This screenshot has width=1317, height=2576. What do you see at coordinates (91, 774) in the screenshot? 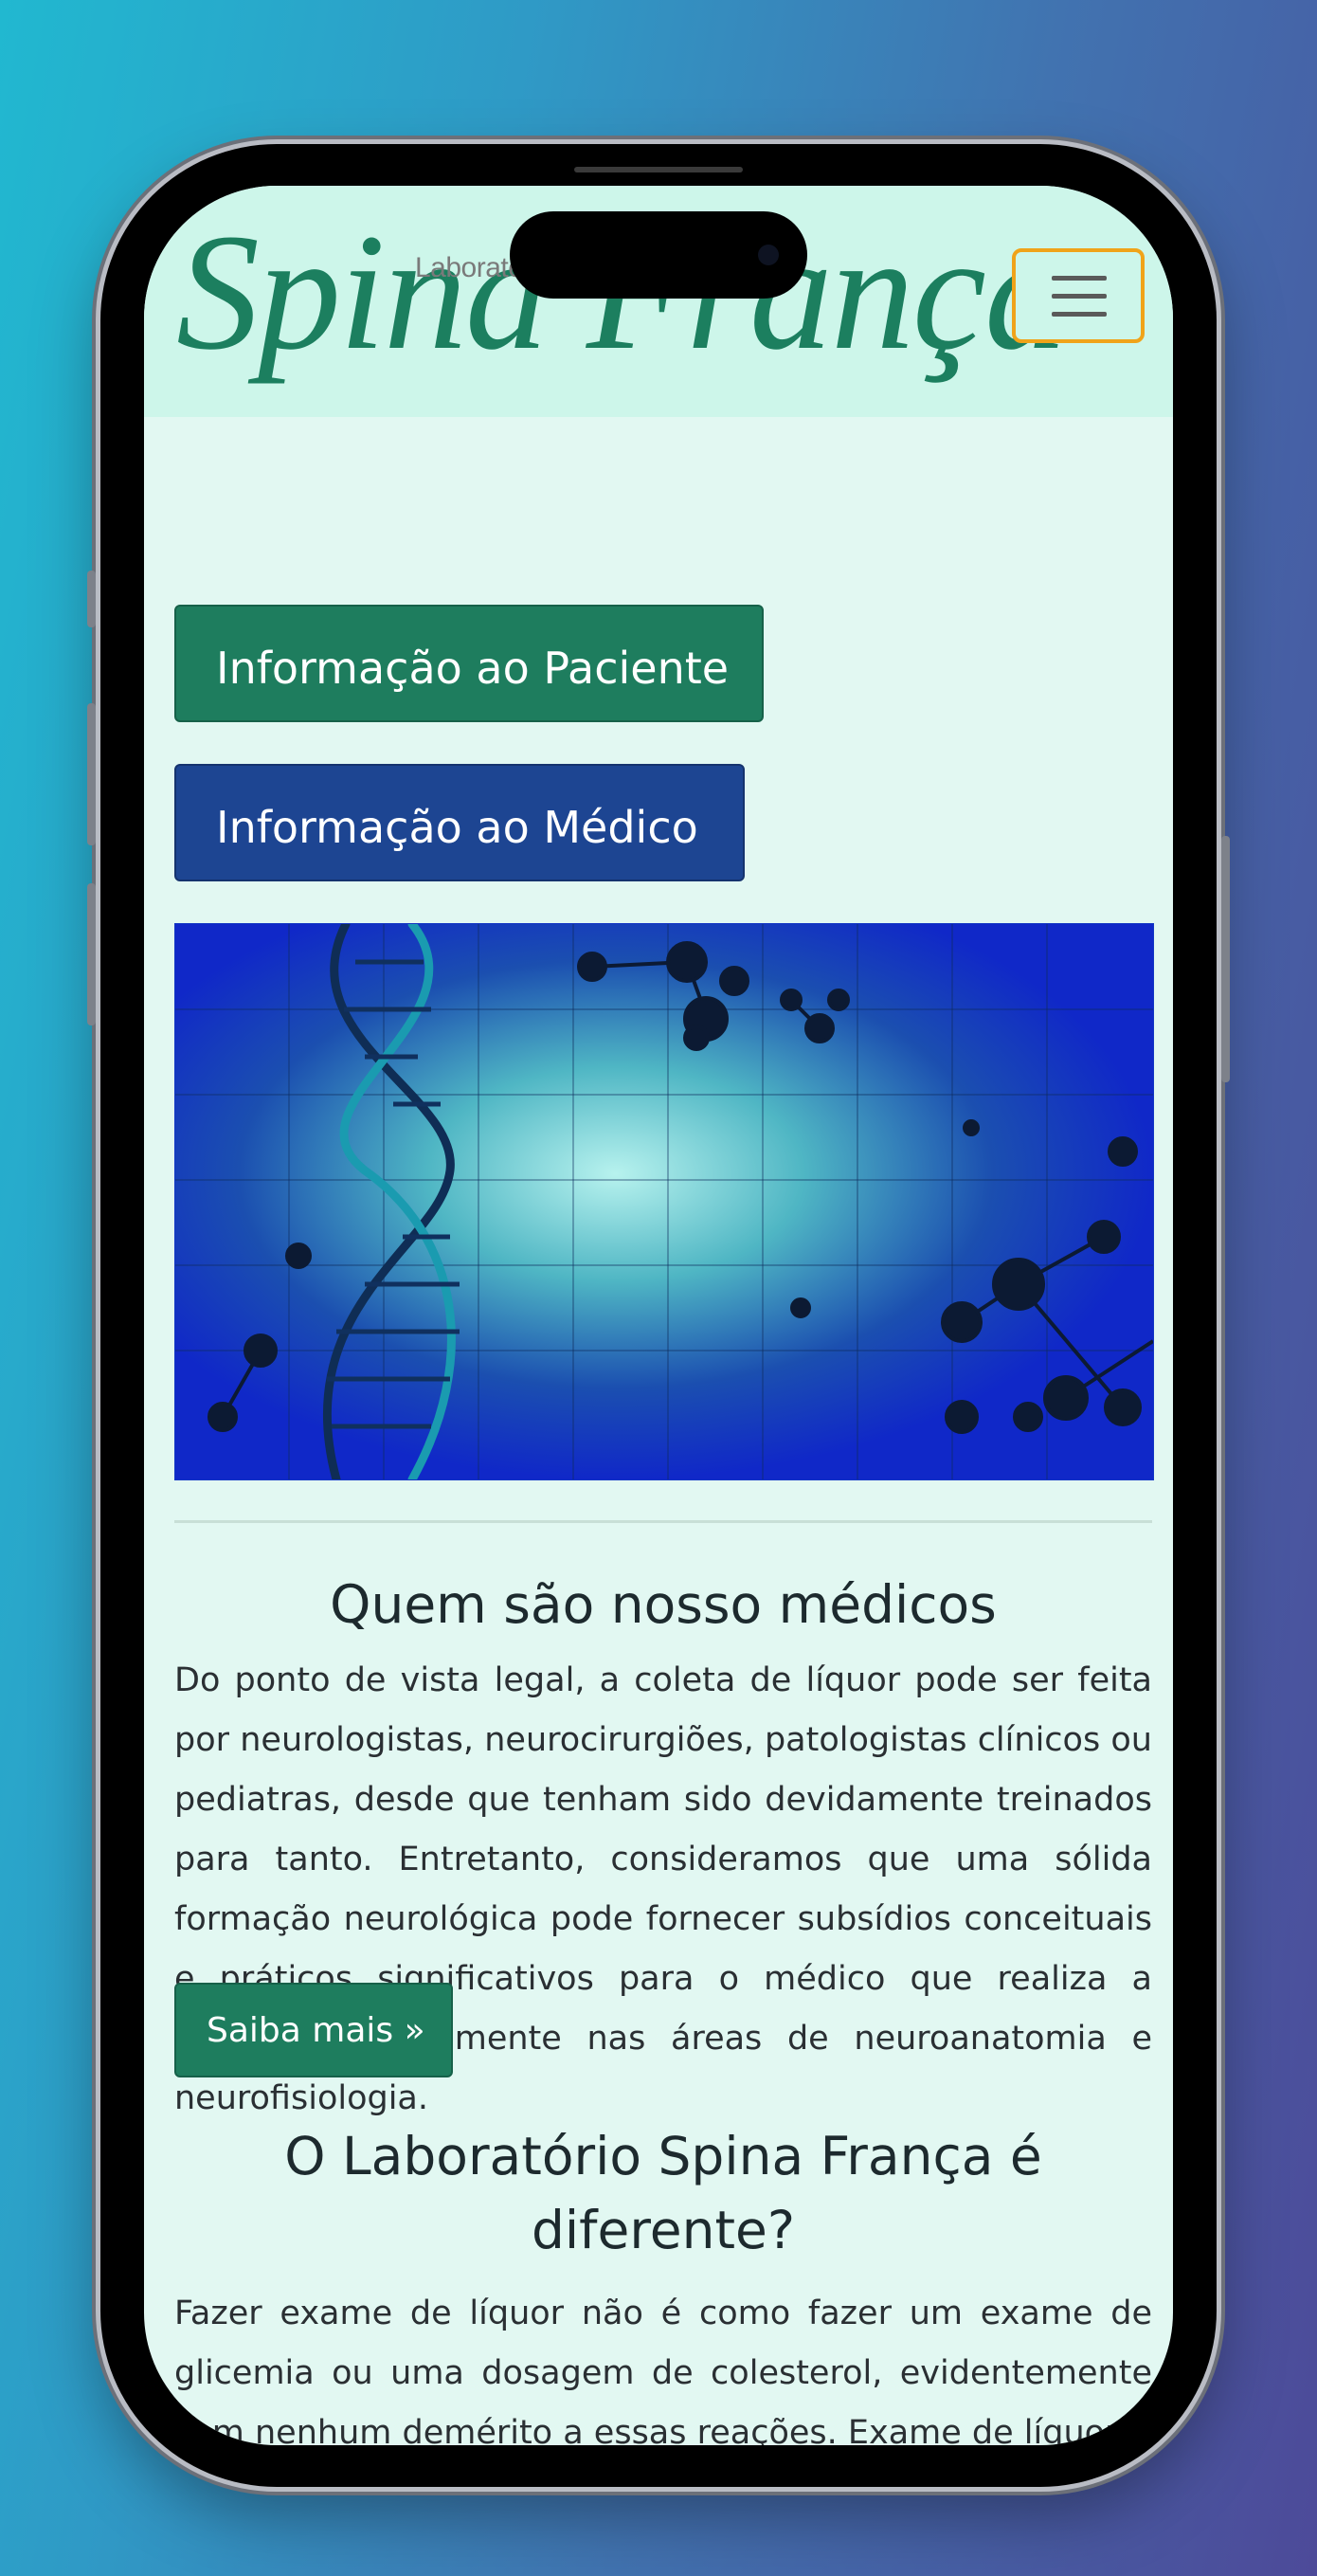
I see `volume-up-button` at bounding box center [91, 774].